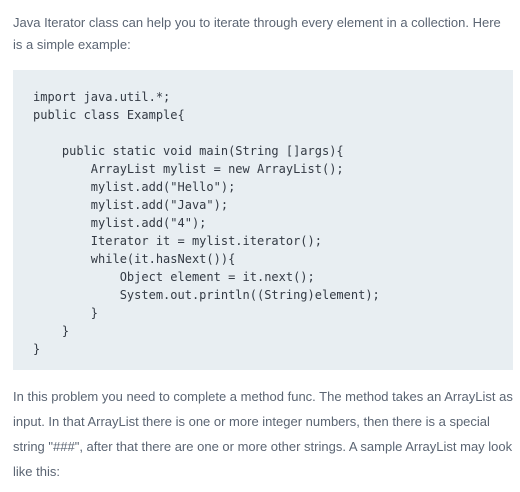  I want to click on code-line: Iterator it = mylist.iterator();, so click(177, 241).